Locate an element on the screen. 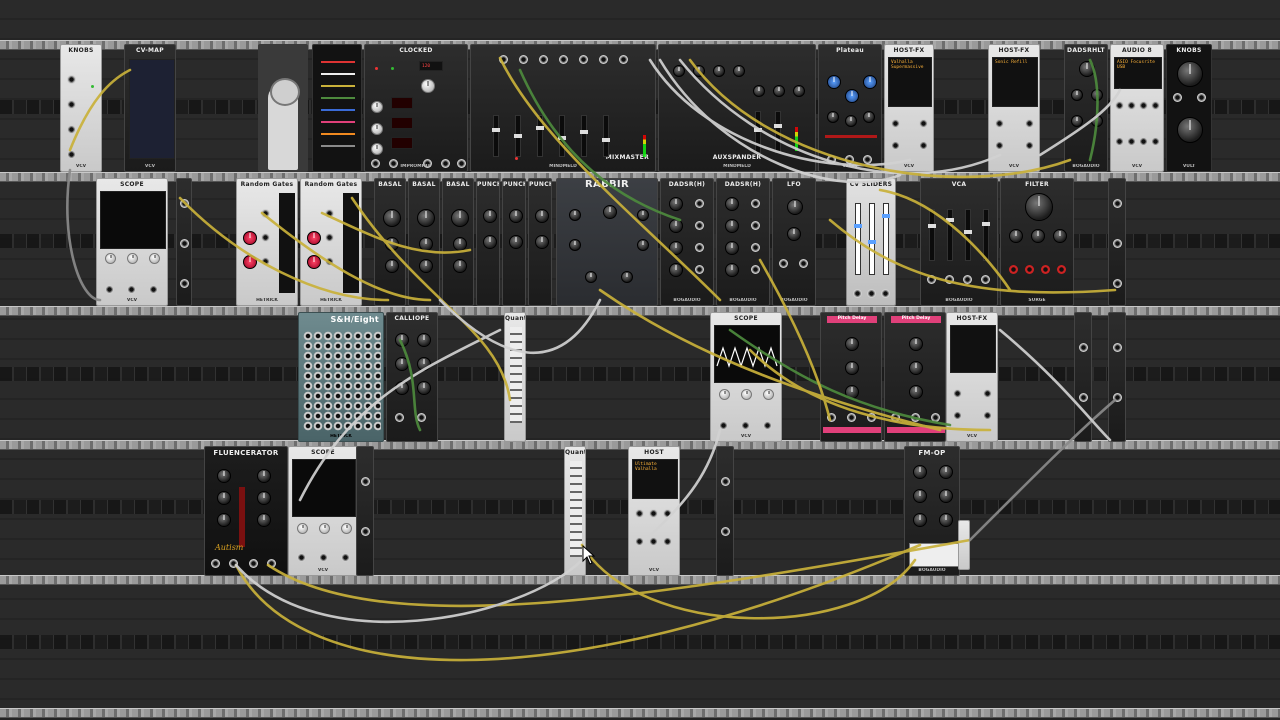 The width and height of the screenshot is (1280, 720). random-gates-module-2: Random Gates HETRICK is located at coordinates (331, 242).